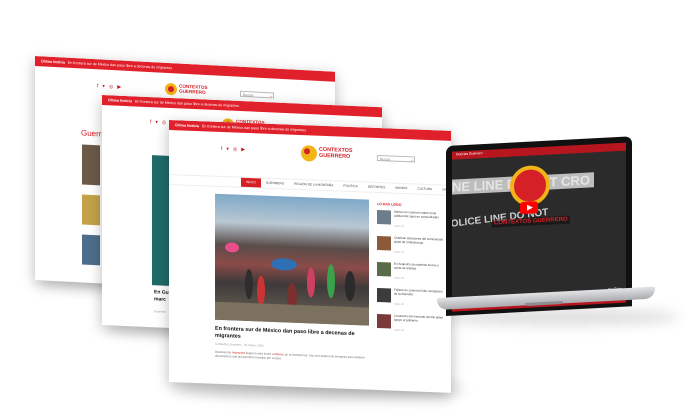 The height and width of the screenshot is (420, 700). Describe the element at coordinates (350, 187) in the screenshot. I see `nav-item-politica: POLÍTICA` at that location.